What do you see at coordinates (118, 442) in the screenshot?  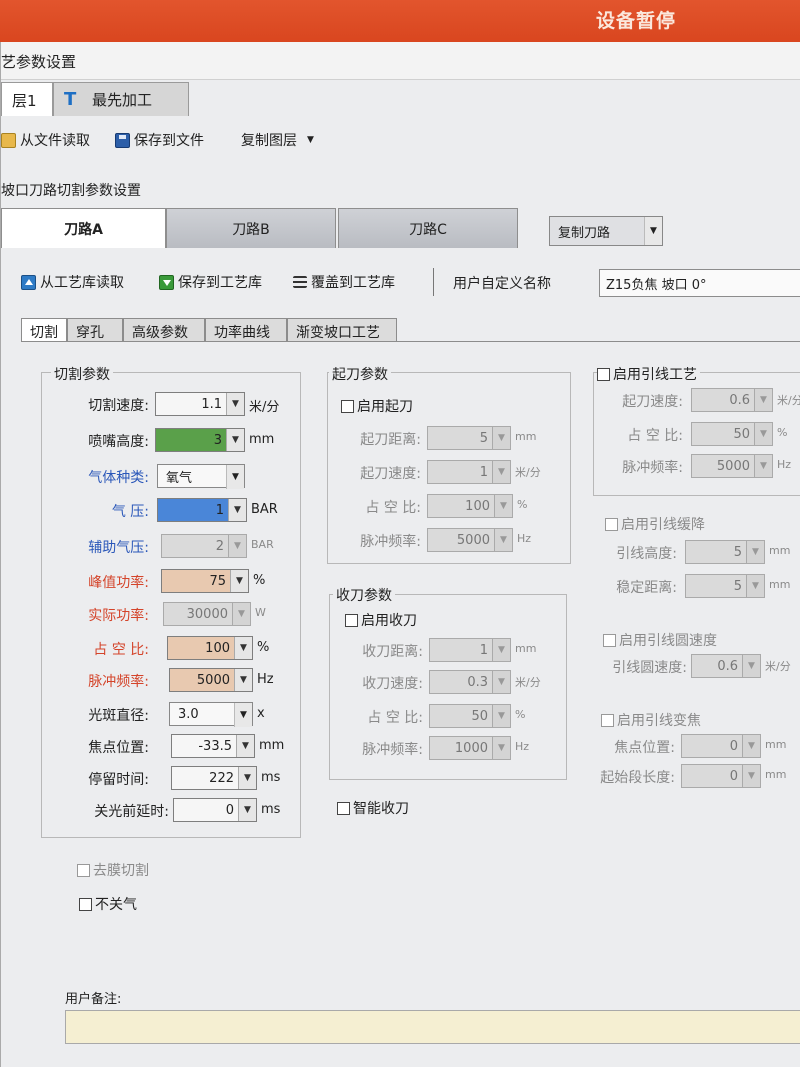 I see `field-label: 喷嘴高度:` at bounding box center [118, 442].